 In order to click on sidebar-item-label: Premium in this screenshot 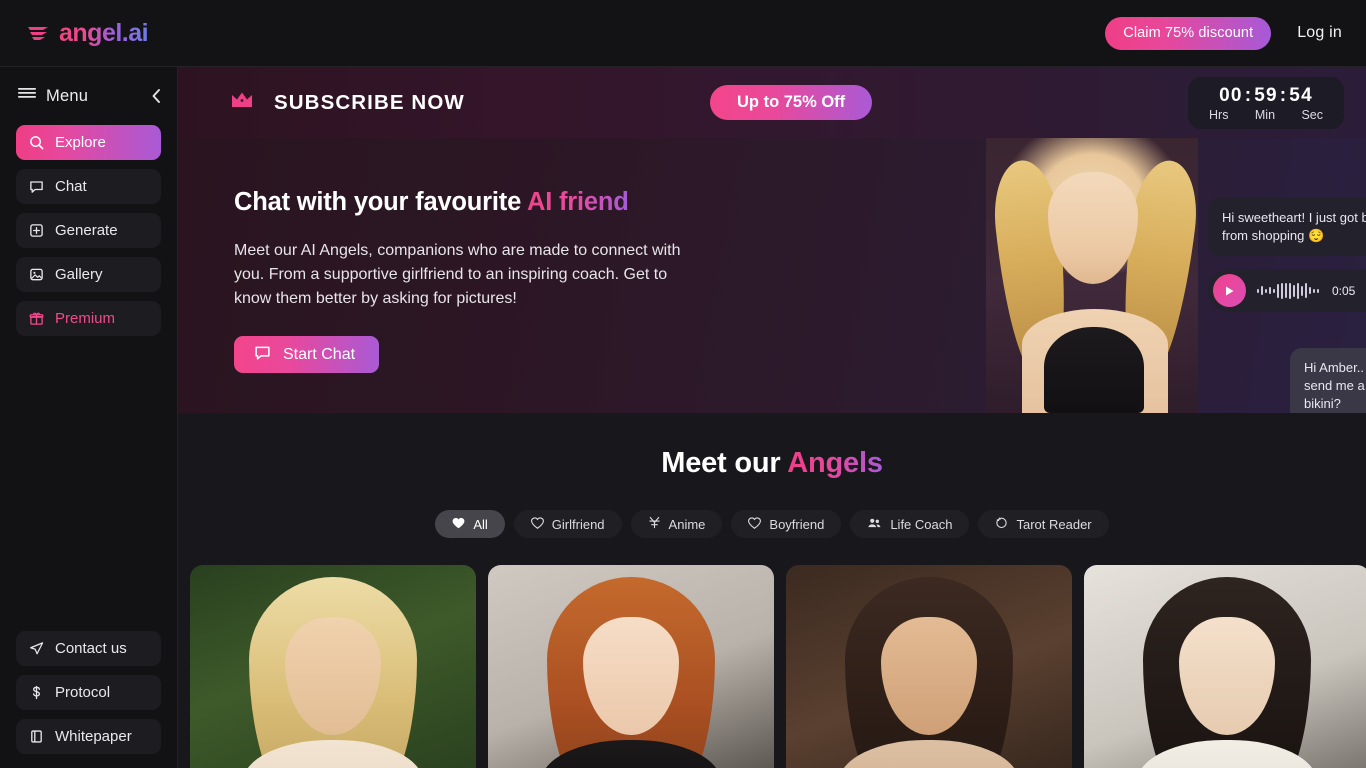, I will do `click(85, 318)`.